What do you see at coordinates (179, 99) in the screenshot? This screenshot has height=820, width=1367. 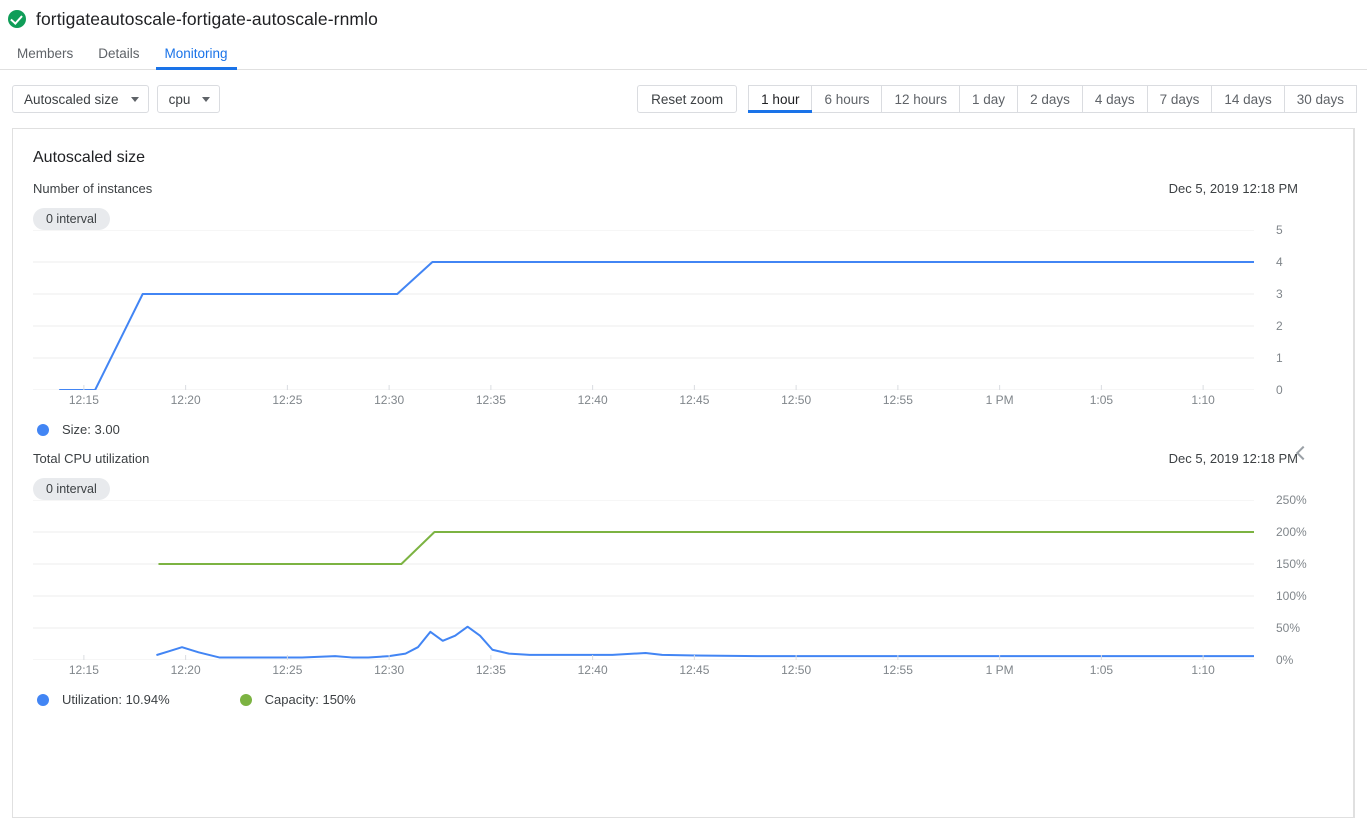 I see `resource-select-value: cpu` at bounding box center [179, 99].